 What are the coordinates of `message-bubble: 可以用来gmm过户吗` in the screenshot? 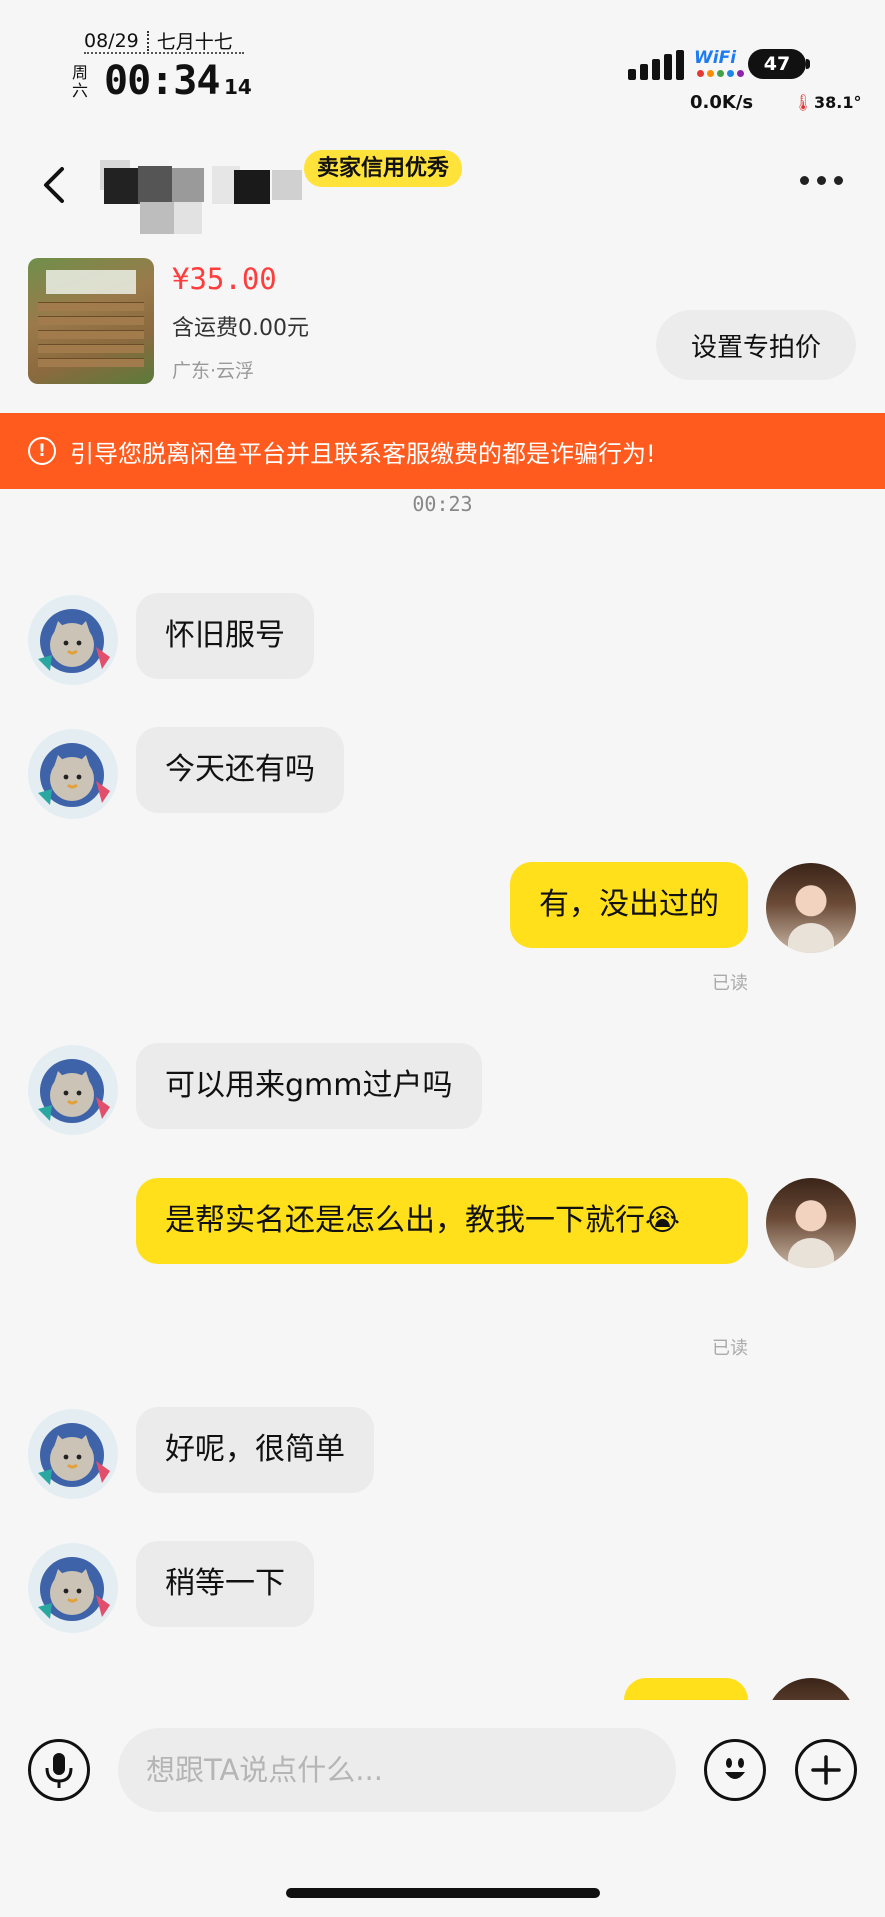 It's located at (309, 1086).